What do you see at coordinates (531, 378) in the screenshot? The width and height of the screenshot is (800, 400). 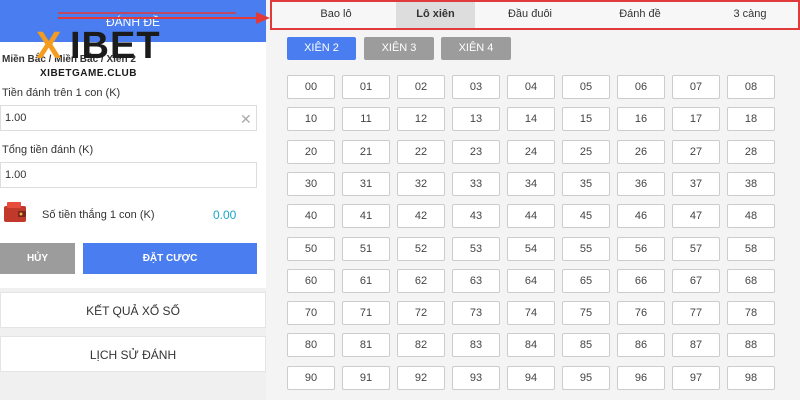 I see `number-cell: 94` at bounding box center [531, 378].